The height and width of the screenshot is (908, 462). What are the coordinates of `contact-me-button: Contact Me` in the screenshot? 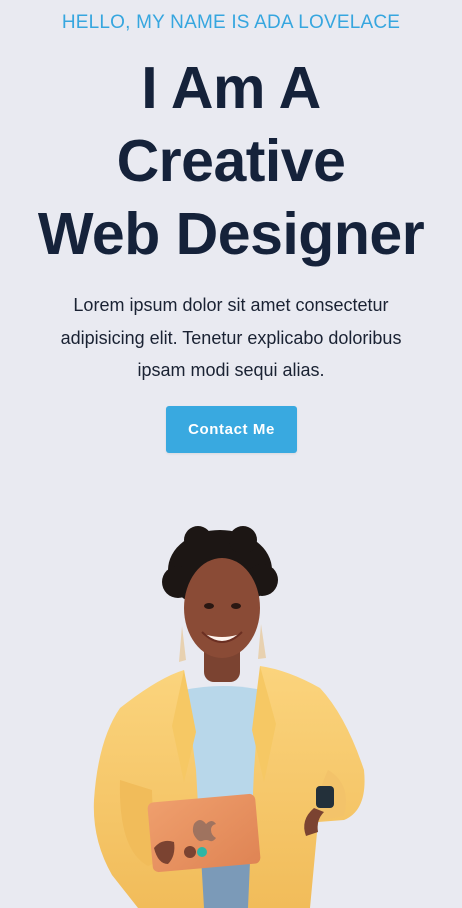 It's located at (231, 429).